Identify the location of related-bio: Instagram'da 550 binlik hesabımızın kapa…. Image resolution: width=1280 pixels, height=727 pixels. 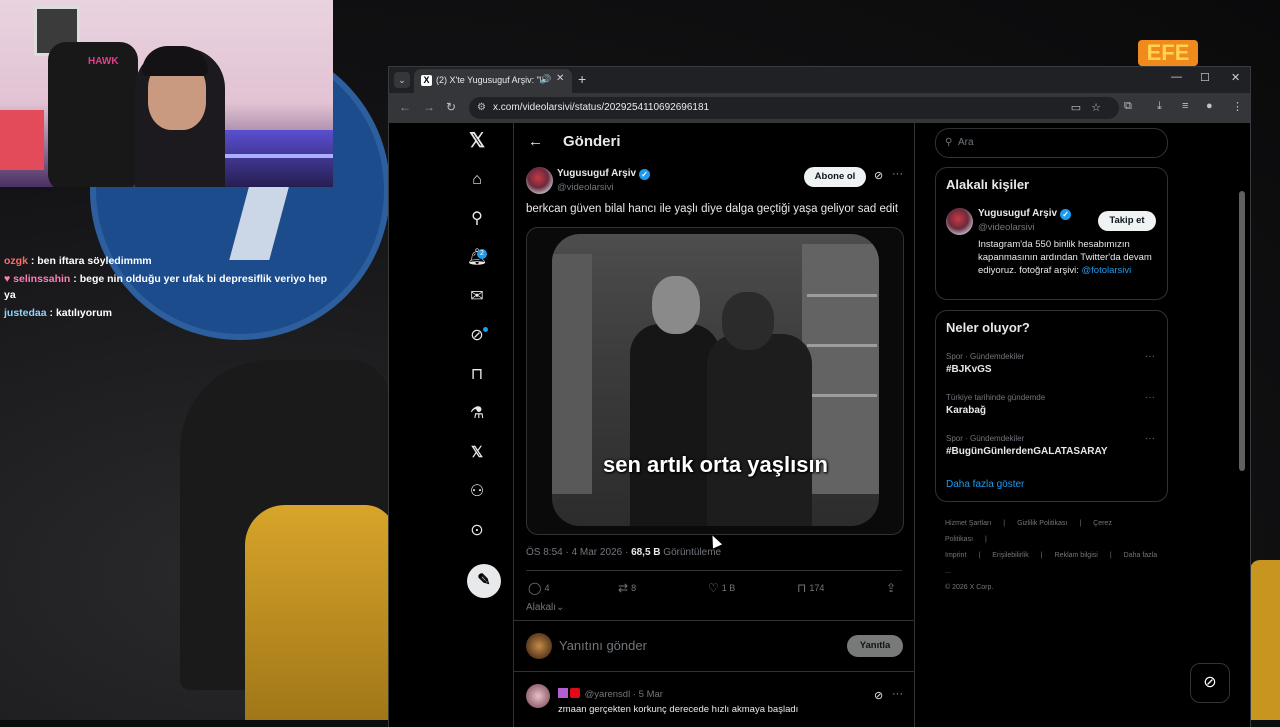
(1065, 257).